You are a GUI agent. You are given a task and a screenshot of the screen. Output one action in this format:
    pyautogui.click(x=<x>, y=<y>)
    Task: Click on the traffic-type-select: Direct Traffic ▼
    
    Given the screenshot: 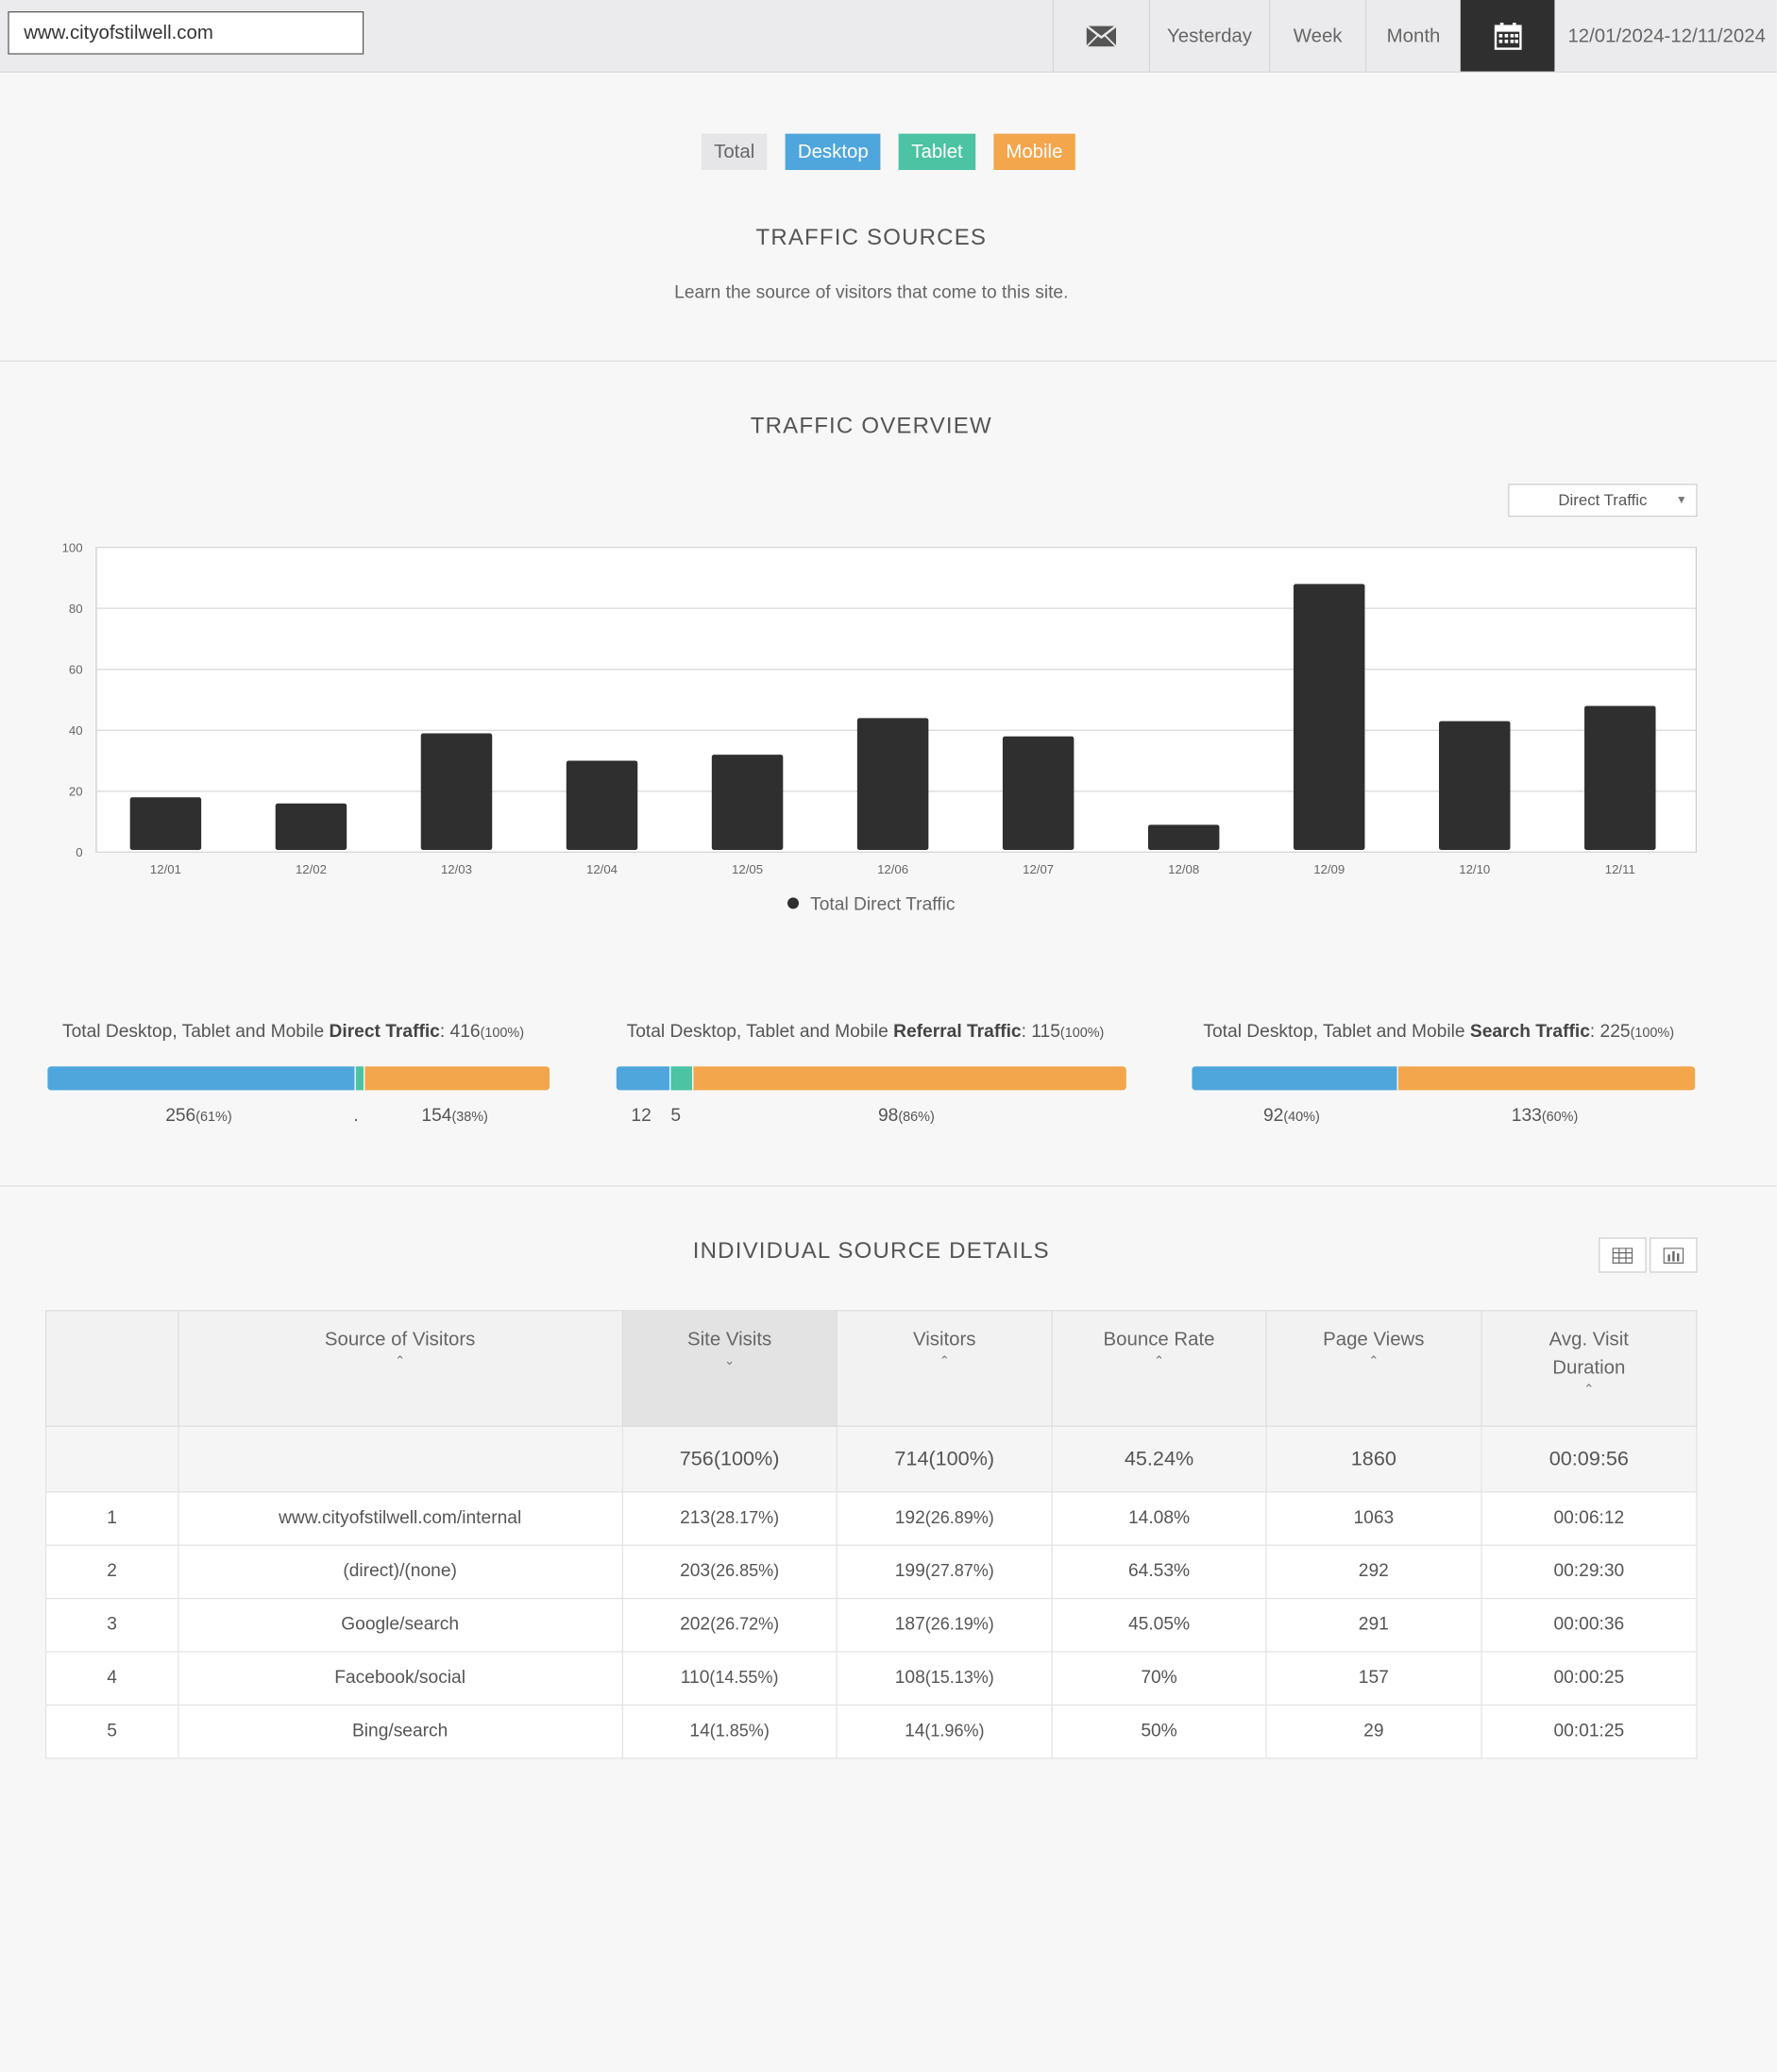 What is the action you would take?
    pyautogui.click(x=1603, y=501)
    